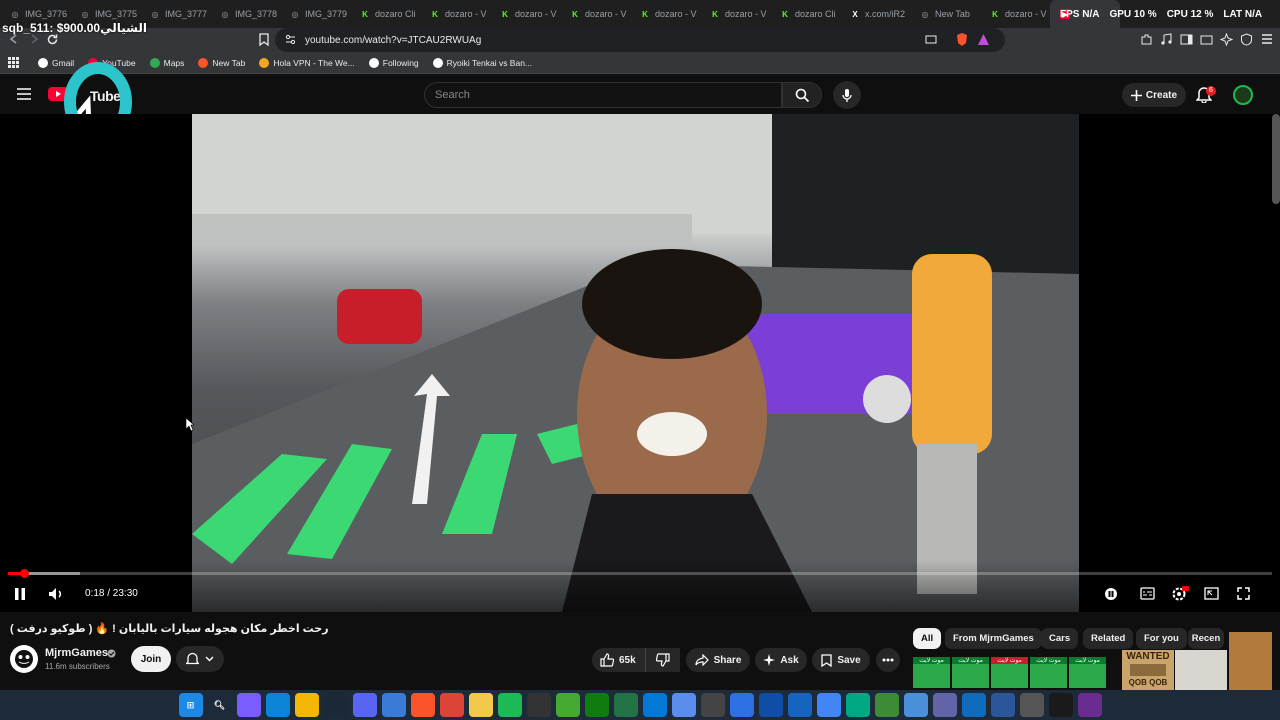 The height and width of the screenshot is (720, 1280). What do you see at coordinates (422, 705) in the screenshot?
I see `brave-icon` at bounding box center [422, 705].